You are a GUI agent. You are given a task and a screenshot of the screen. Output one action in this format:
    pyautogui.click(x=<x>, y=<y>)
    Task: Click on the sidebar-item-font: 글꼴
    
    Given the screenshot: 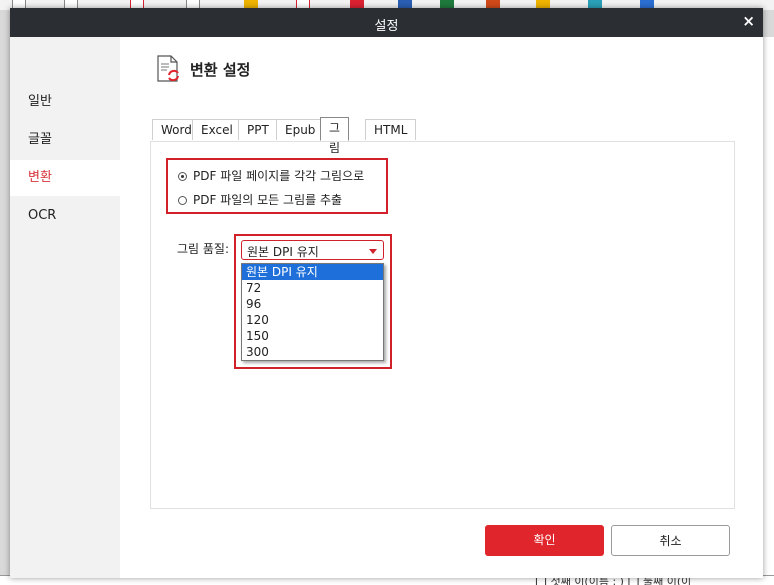 What is the action you would take?
    pyautogui.click(x=65, y=140)
    